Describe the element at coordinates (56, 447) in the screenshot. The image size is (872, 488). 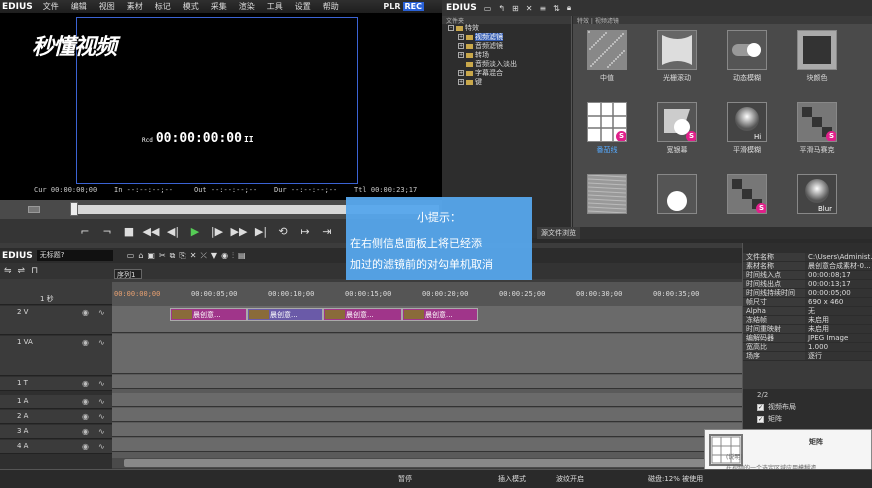
I see `track-header: 4 A ◉ ∿` at that location.